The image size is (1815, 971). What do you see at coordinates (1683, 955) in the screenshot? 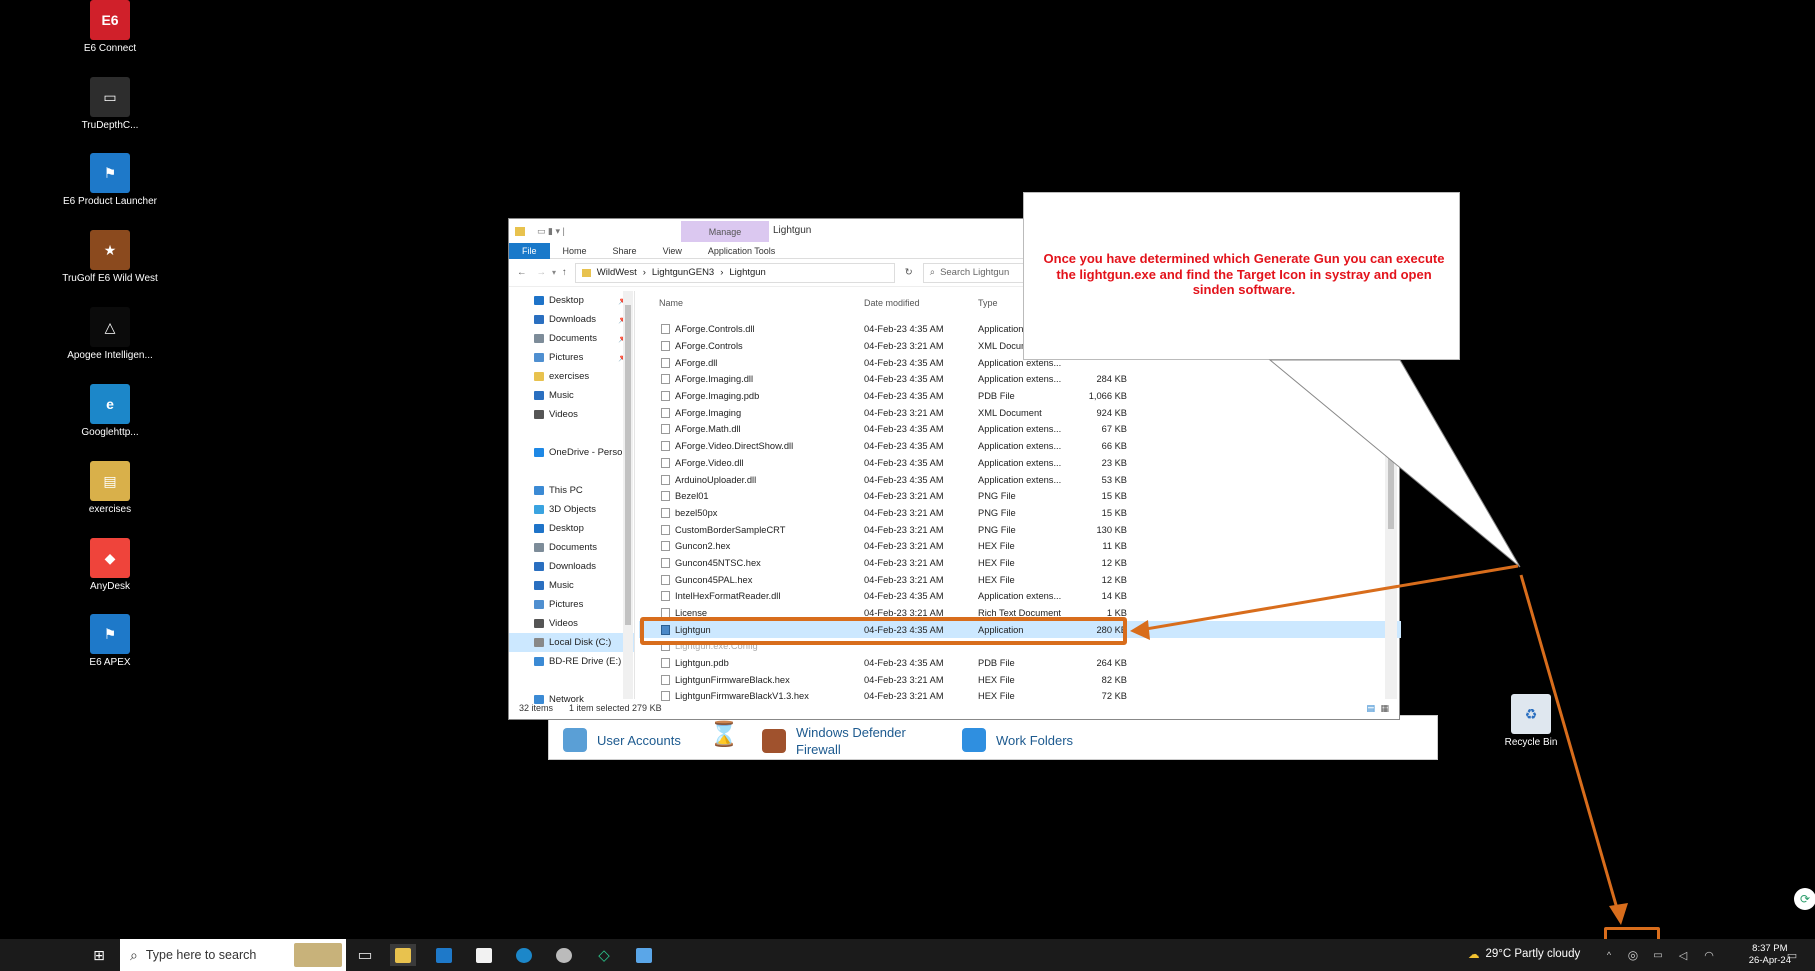
I see `volume-icon: ◁` at bounding box center [1683, 955].